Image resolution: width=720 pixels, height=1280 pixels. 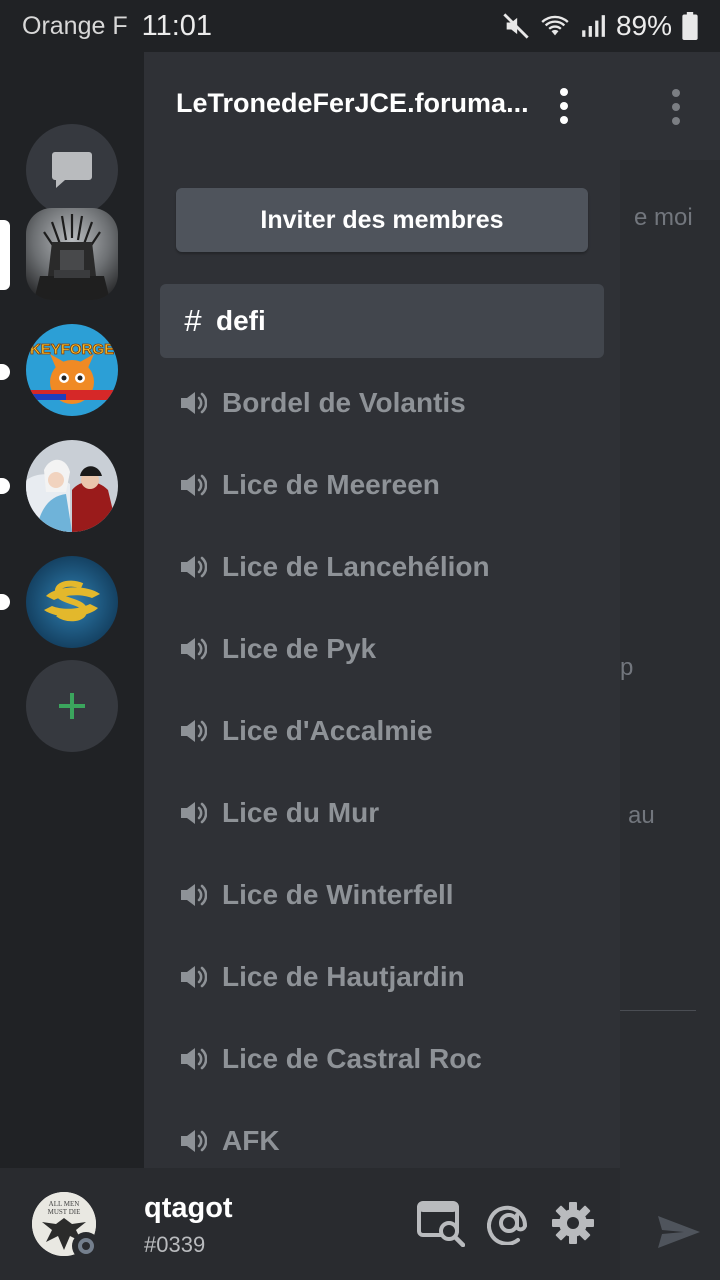 I want to click on channel-label: Lice de Castral Roc, so click(x=352, y=1058).